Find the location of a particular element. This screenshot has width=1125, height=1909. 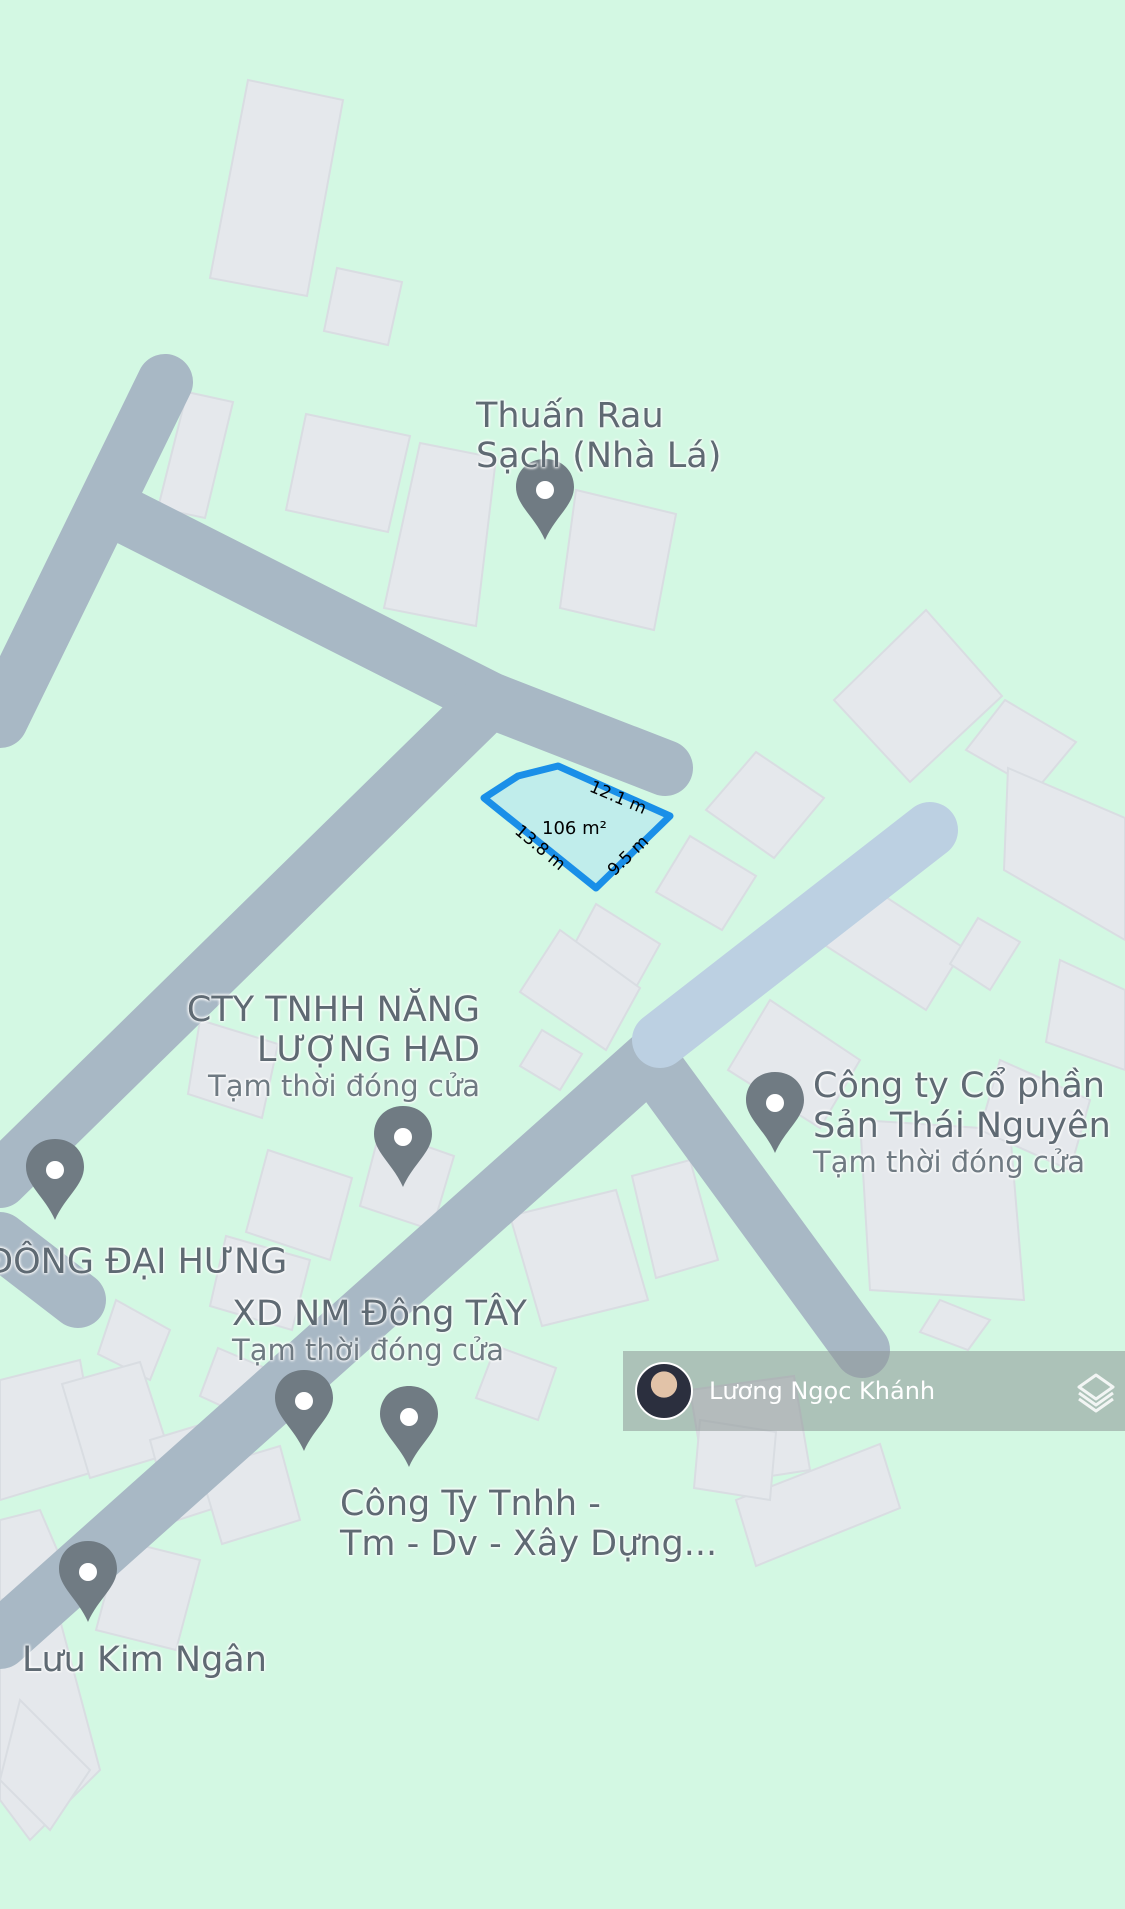

poi-xd-nm-dong-tay-label: XD NM Đông TÂY Tạm thời đóng cửa is located at coordinates (379, 1330).